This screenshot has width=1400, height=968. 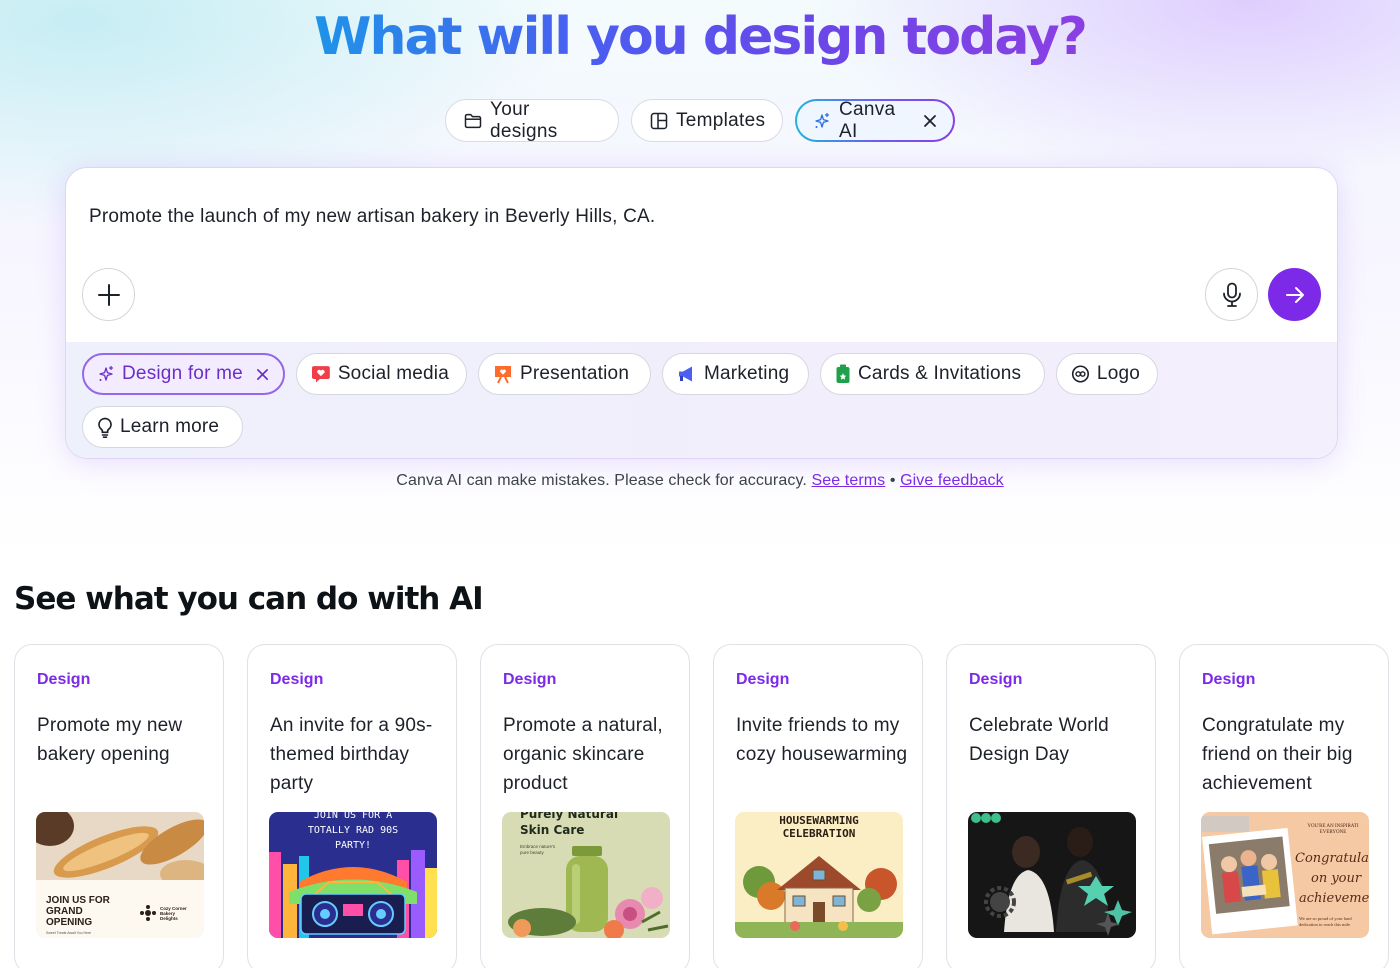 I want to click on thumb-text: JOIN US FOR, so click(x=78, y=900).